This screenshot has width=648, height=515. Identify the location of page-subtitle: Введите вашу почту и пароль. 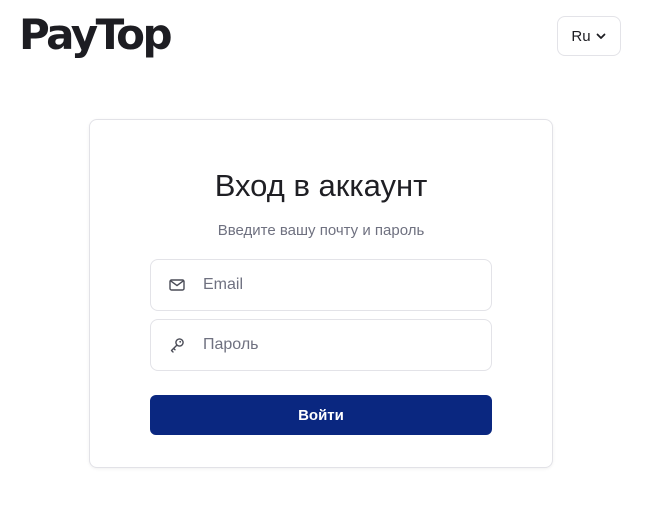
(321, 230).